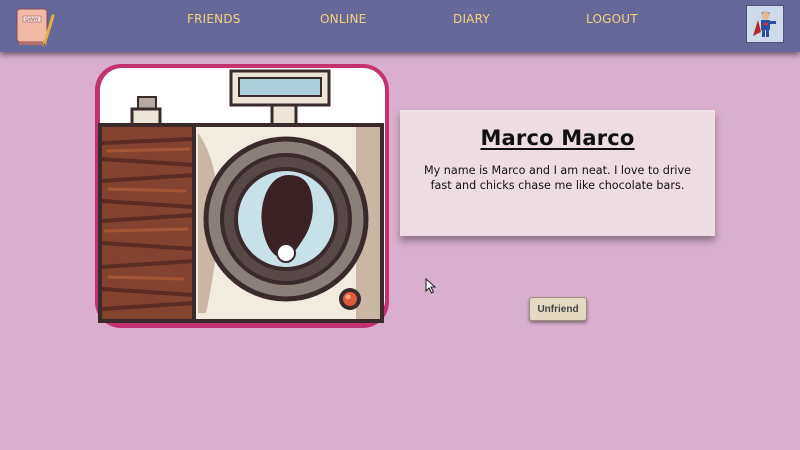  Describe the element at coordinates (557, 138) in the screenshot. I see `profile-name: Marco Marco` at that location.